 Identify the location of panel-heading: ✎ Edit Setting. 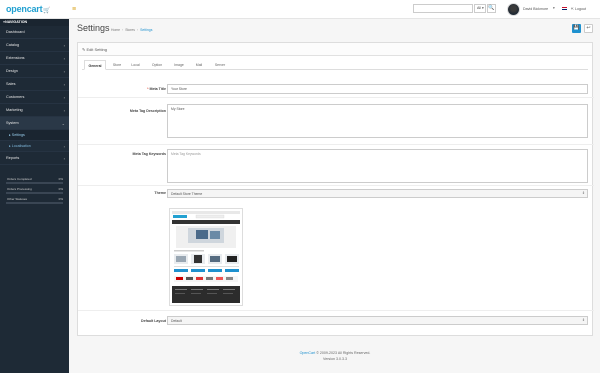
(335, 49).